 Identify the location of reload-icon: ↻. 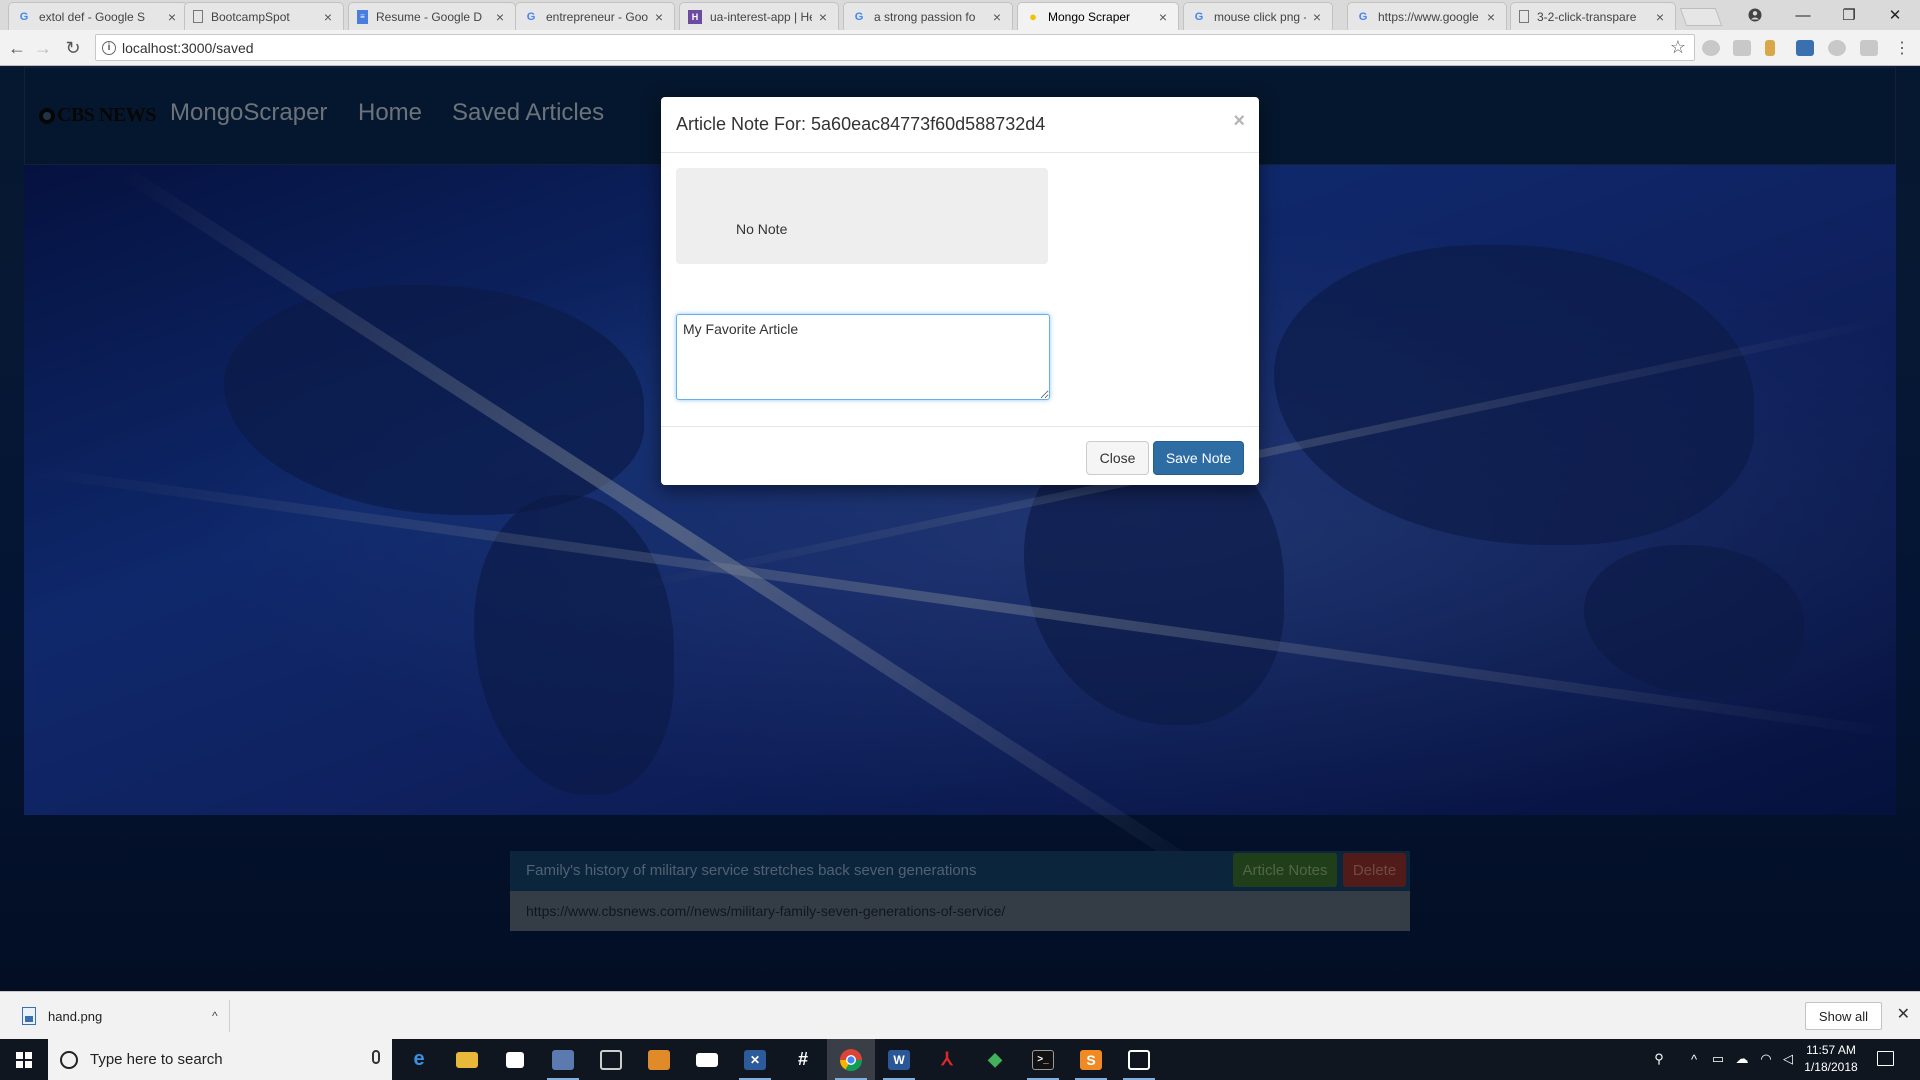
(73, 48).